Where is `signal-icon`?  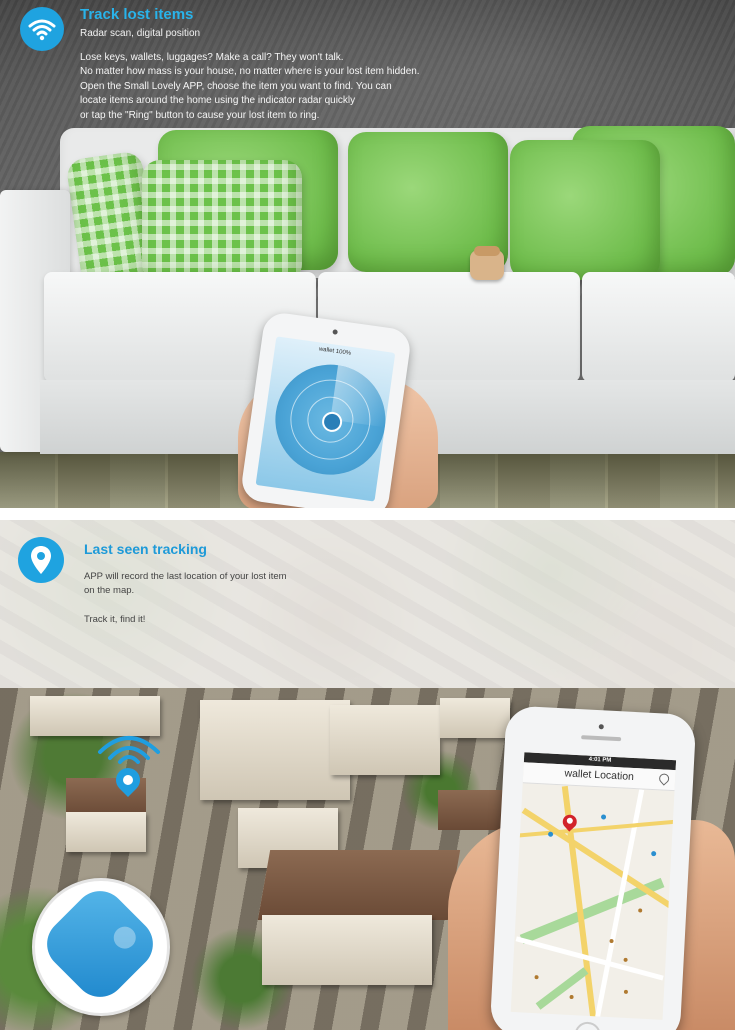 signal-icon is located at coordinates (129, 750).